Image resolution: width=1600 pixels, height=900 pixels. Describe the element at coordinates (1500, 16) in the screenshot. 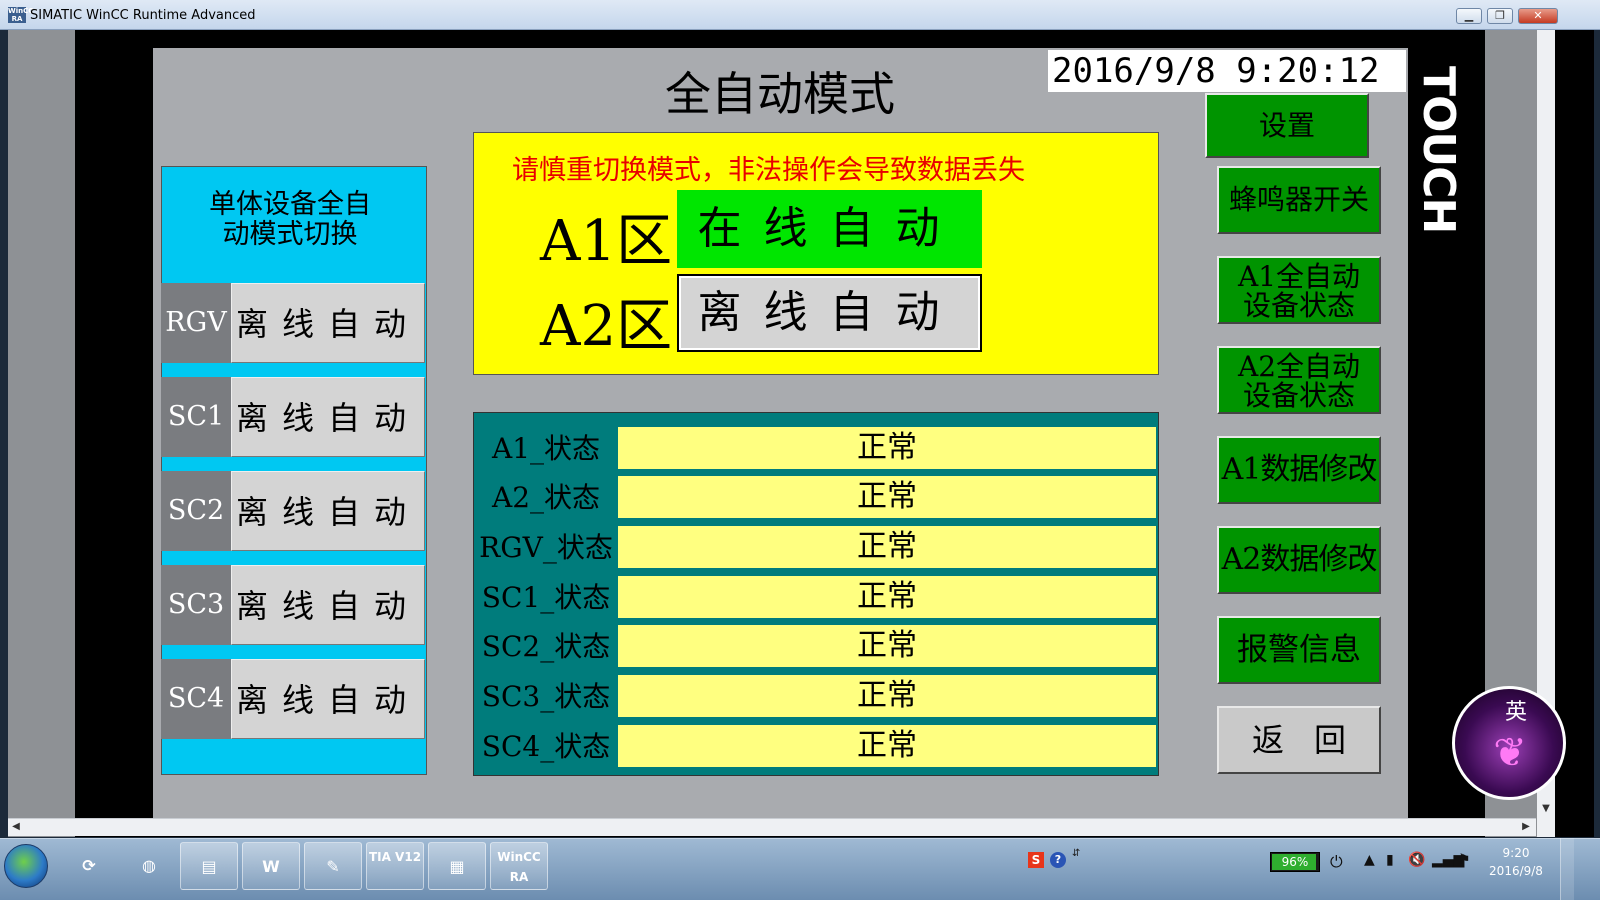

I see `restore-button: ❐` at that location.